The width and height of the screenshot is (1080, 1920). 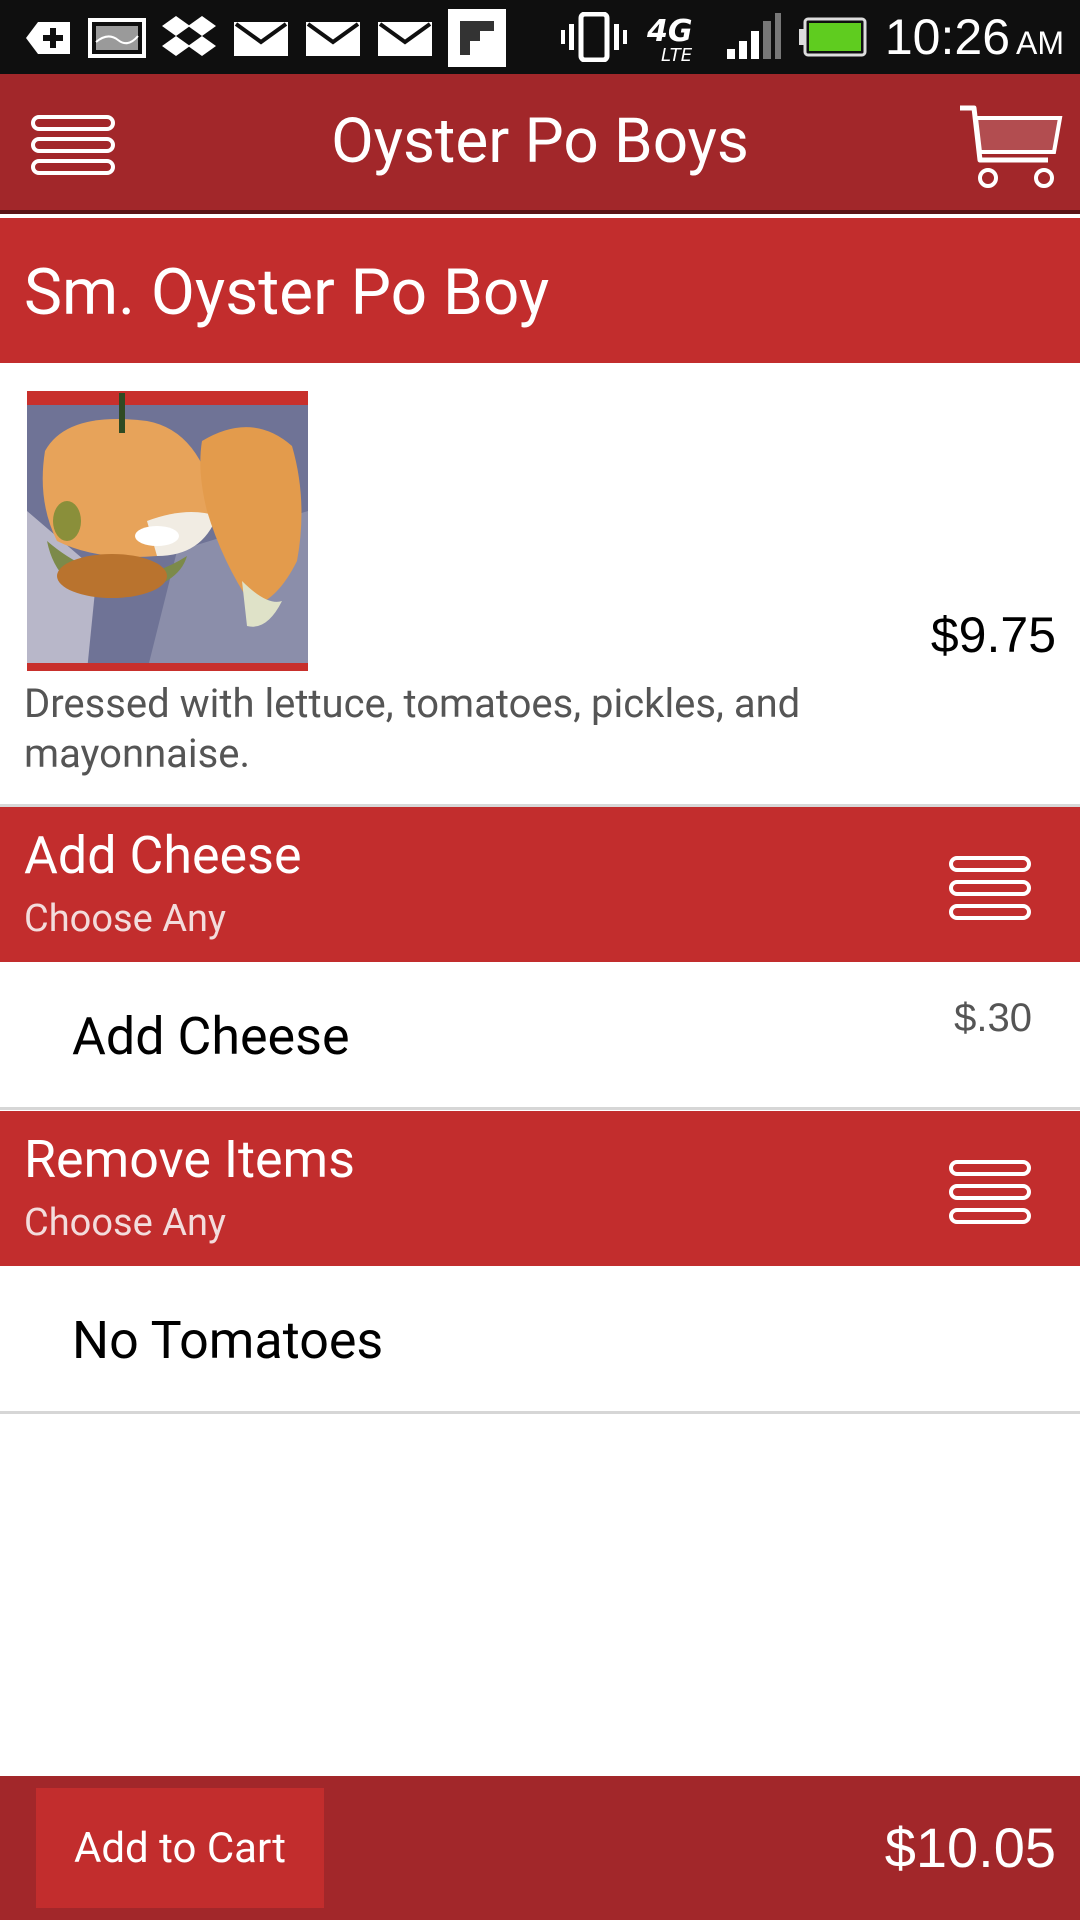 I want to click on signal-icon, so click(x=753, y=36).